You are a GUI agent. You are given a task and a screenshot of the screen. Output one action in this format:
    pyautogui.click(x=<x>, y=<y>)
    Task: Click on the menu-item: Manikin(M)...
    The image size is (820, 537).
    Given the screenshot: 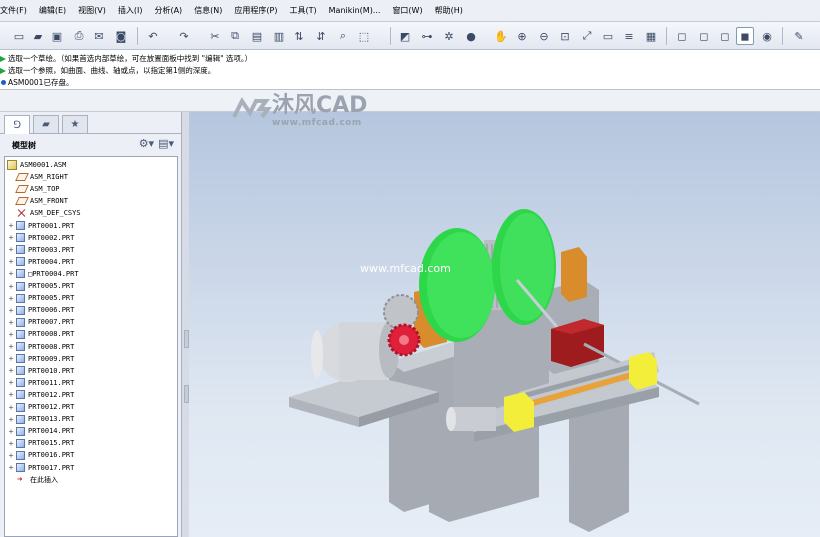 What is the action you would take?
    pyautogui.click(x=355, y=10)
    